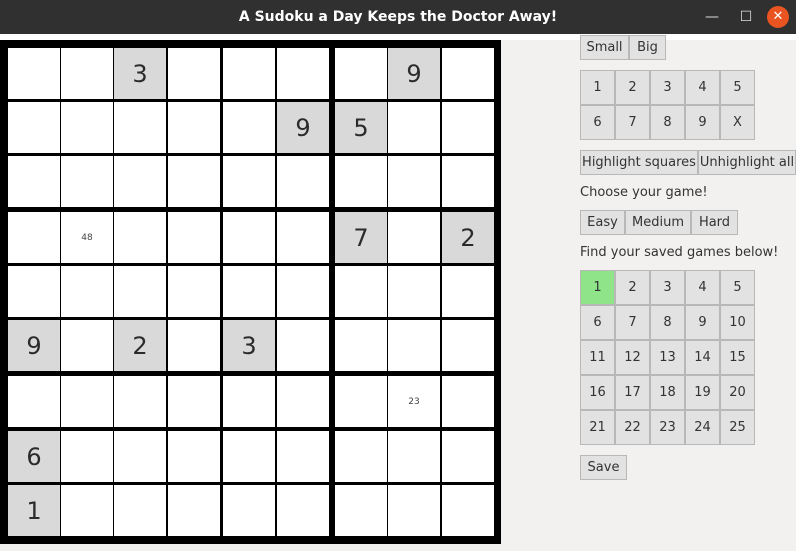 This screenshot has height=551, width=796. Describe the element at coordinates (702, 122) in the screenshot. I see `numpad-nine-button: 9` at that location.